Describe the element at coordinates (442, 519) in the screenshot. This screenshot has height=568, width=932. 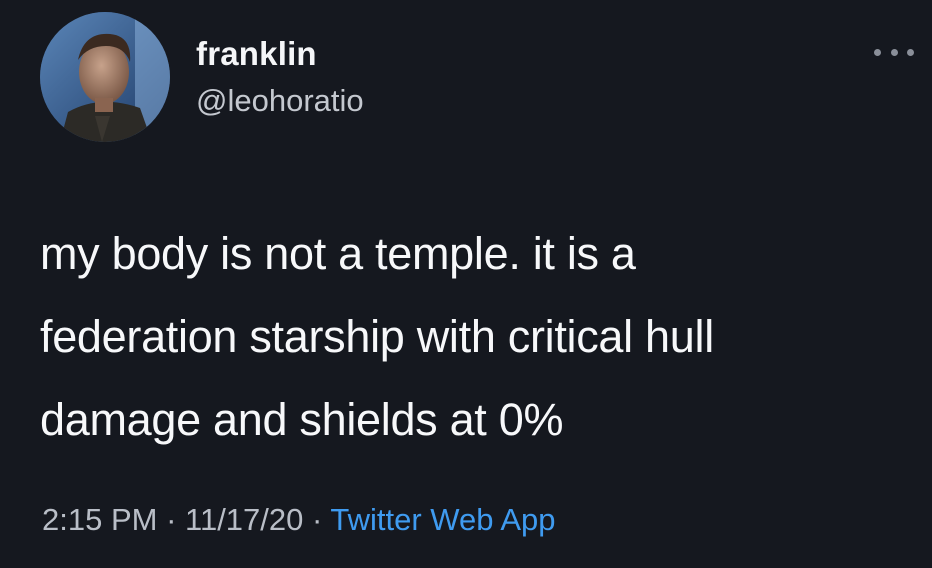
I see `tweet-source-link: Twitter Web App` at that location.